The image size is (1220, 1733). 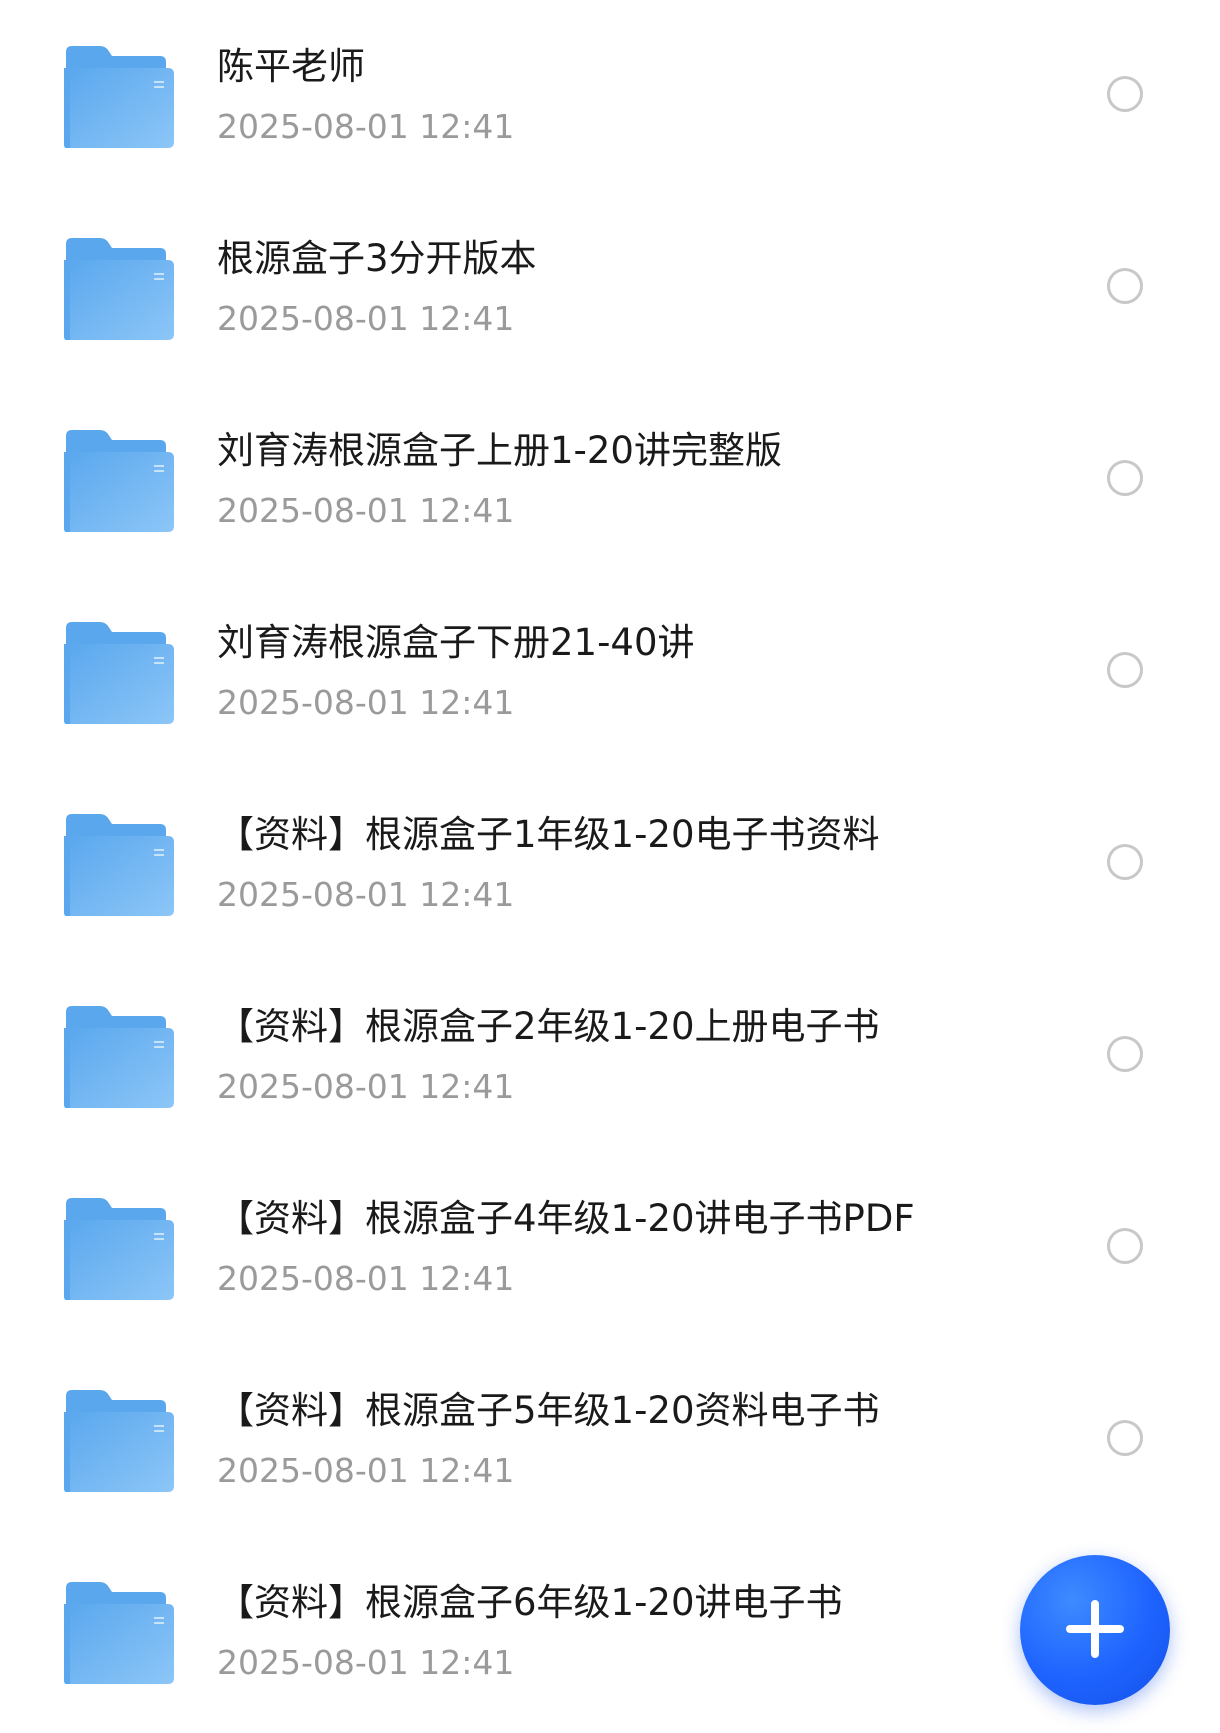 What do you see at coordinates (566, 1218) in the screenshot?
I see `file-name: 【资料】根源盒子4年级1-20讲电子书PDF` at bounding box center [566, 1218].